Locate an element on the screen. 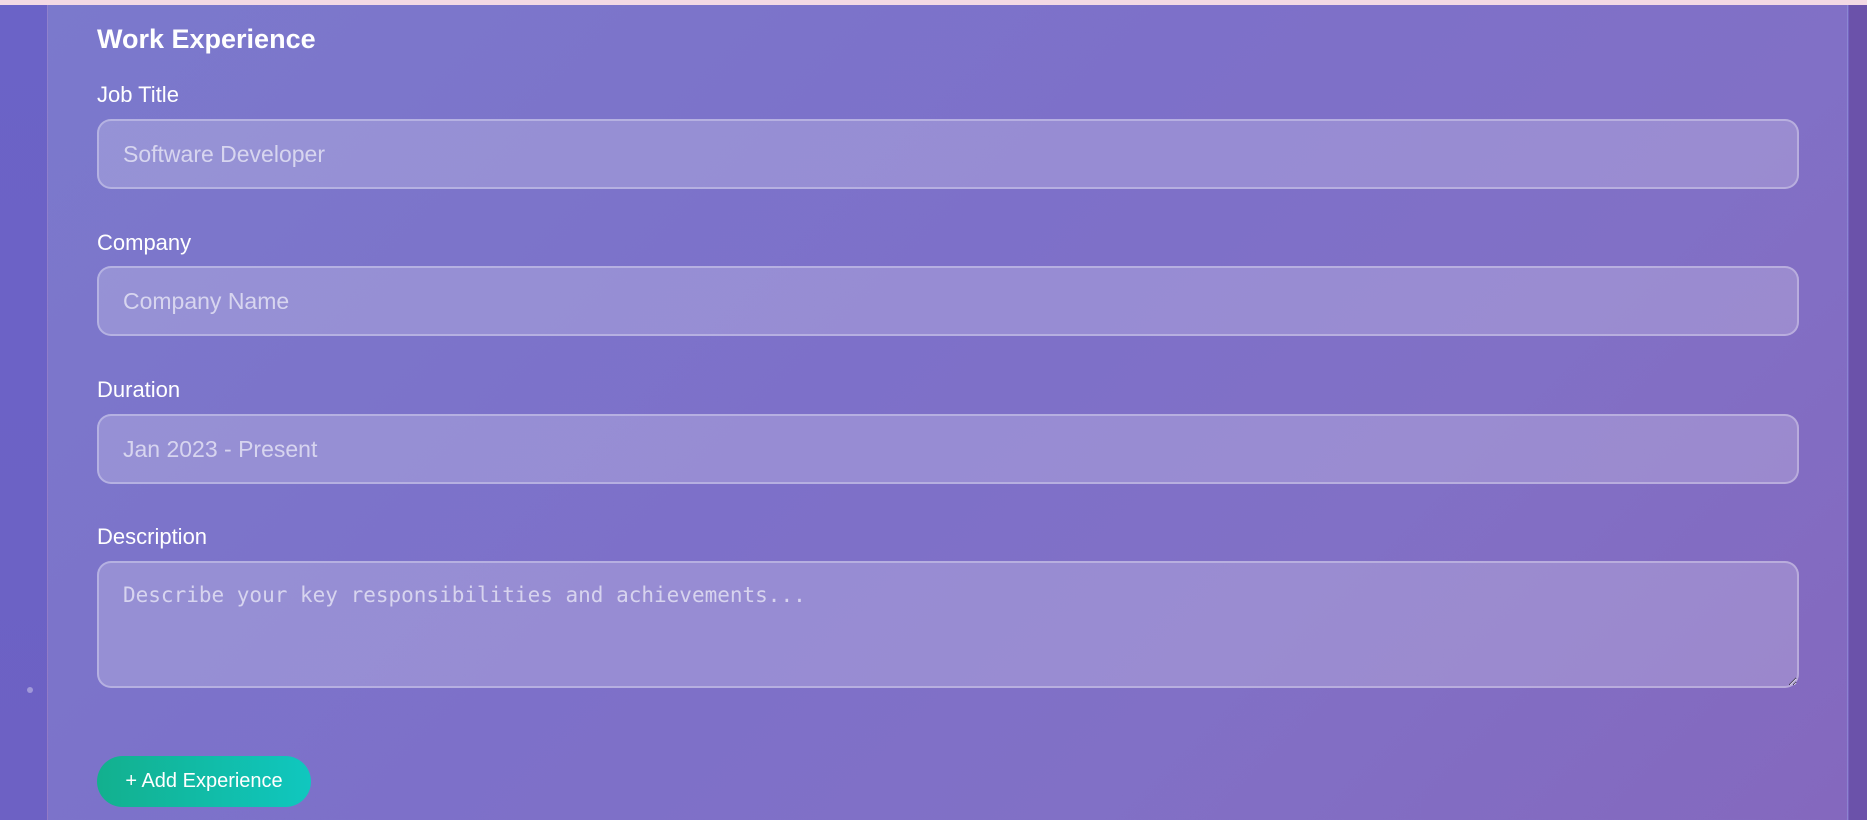 Image resolution: width=1867 pixels, height=820 pixels. section-title: Work Experience is located at coordinates (206, 39).